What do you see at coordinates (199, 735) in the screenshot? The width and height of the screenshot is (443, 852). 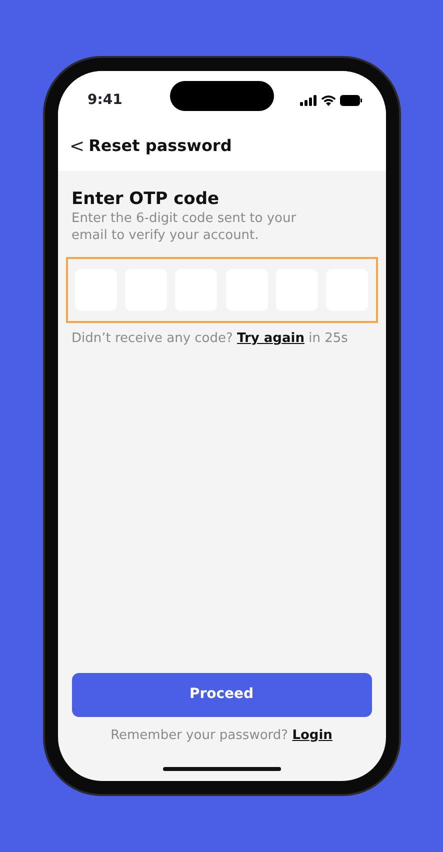 I see `login-prompt: Remember your password?` at bounding box center [199, 735].